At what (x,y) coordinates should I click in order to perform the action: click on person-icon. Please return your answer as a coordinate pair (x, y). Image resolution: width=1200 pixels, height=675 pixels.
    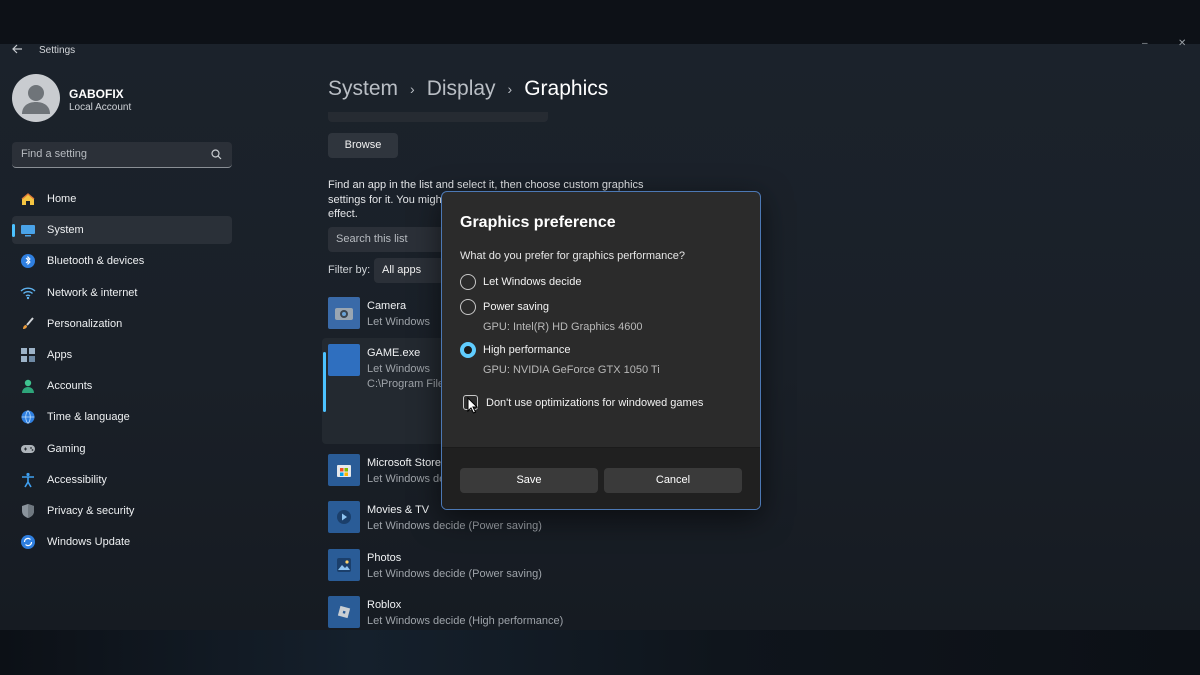
    Looking at the image, I should click on (28, 386).